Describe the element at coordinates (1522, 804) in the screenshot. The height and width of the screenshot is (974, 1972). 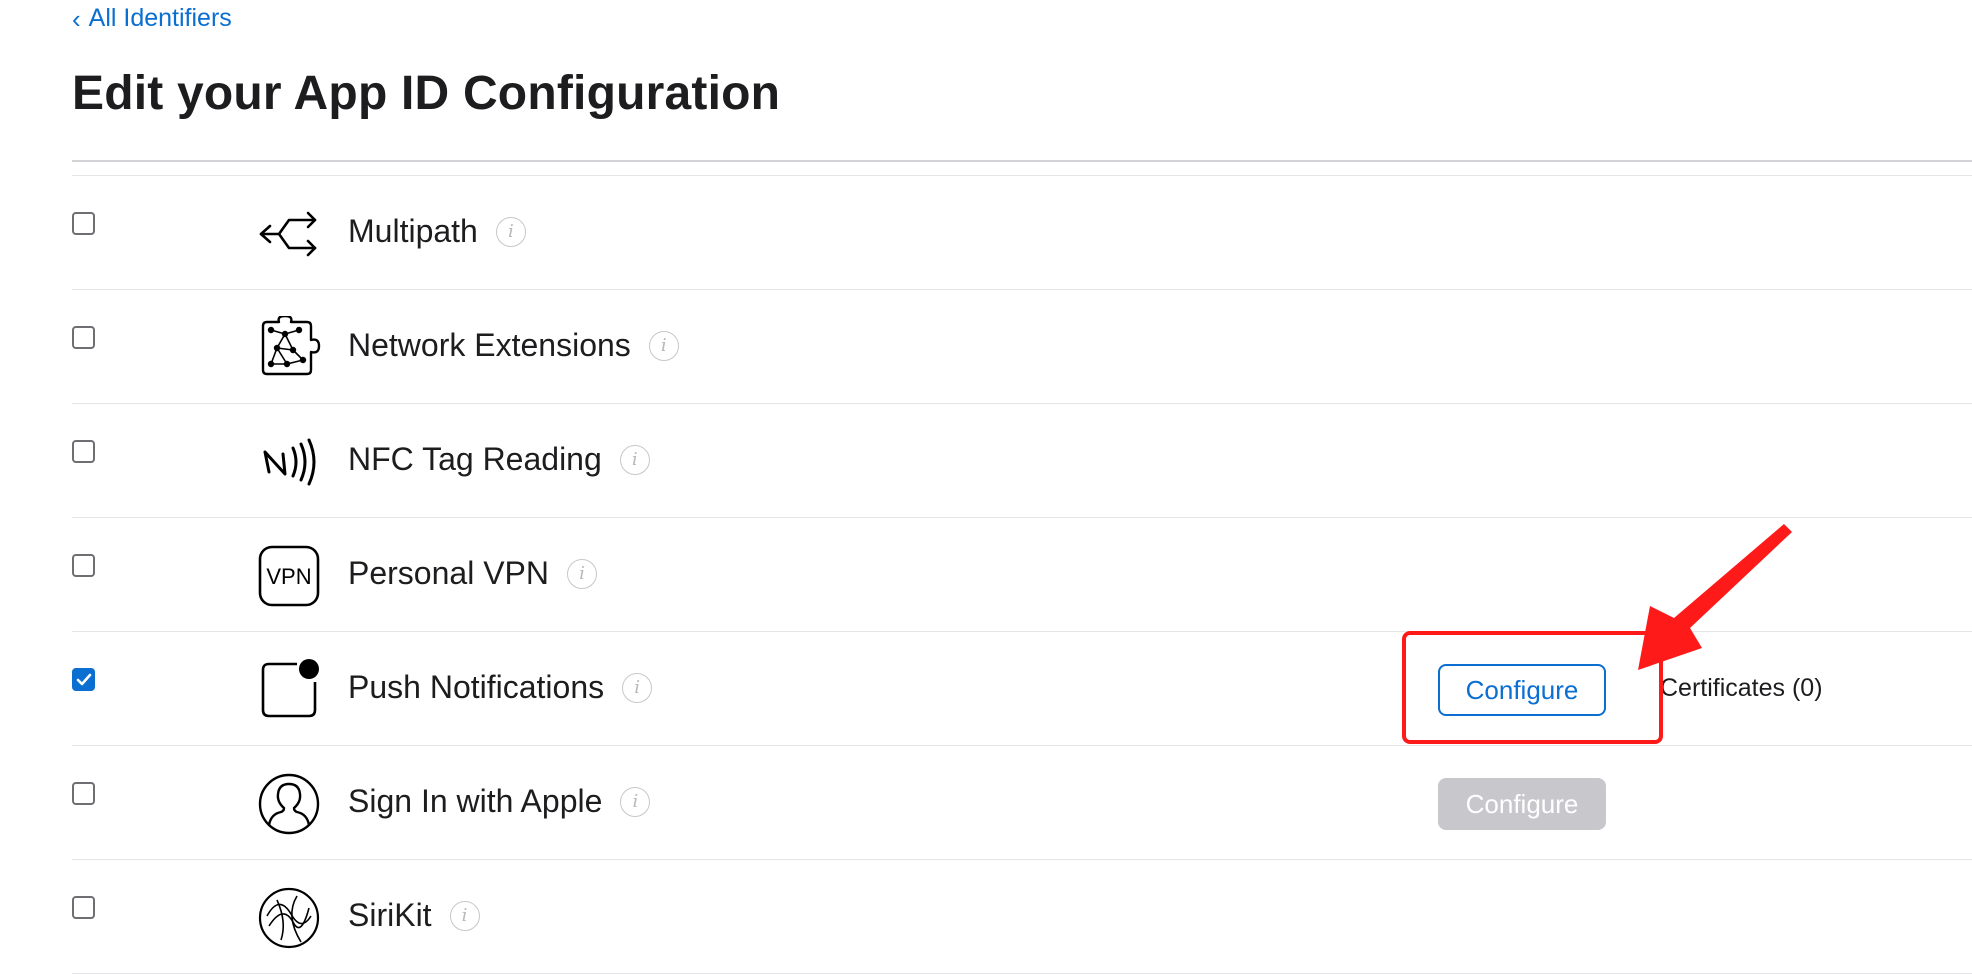
I see `configure-button-sign-in-with-apple: Configure` at that location.